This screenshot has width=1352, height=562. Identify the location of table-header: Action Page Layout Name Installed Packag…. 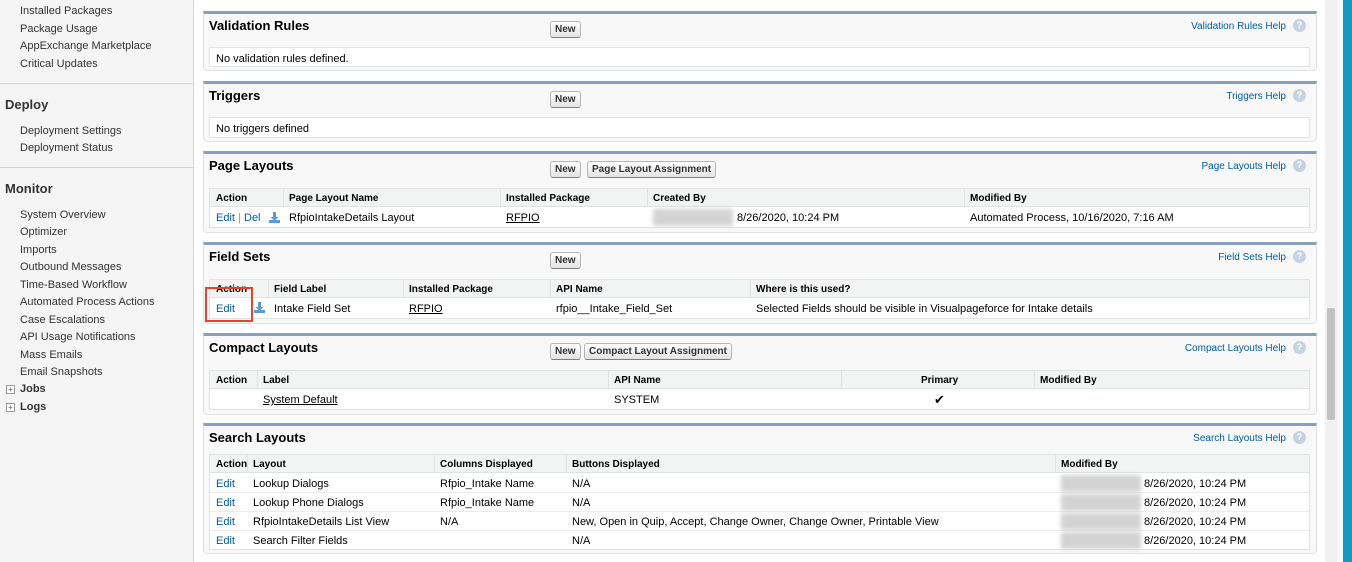
(759, 198).